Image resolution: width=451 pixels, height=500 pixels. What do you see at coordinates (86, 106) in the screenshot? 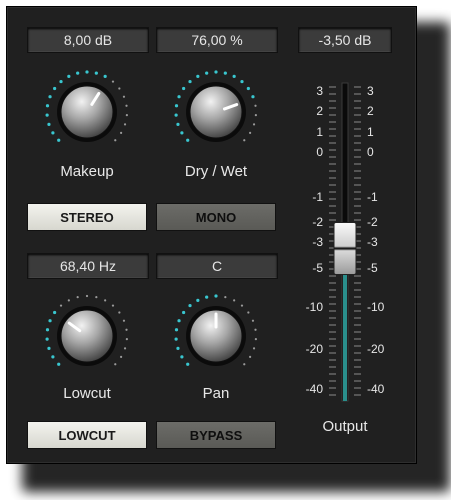
I see `makeup-knob-graphic` at bounding box center [86, 106].